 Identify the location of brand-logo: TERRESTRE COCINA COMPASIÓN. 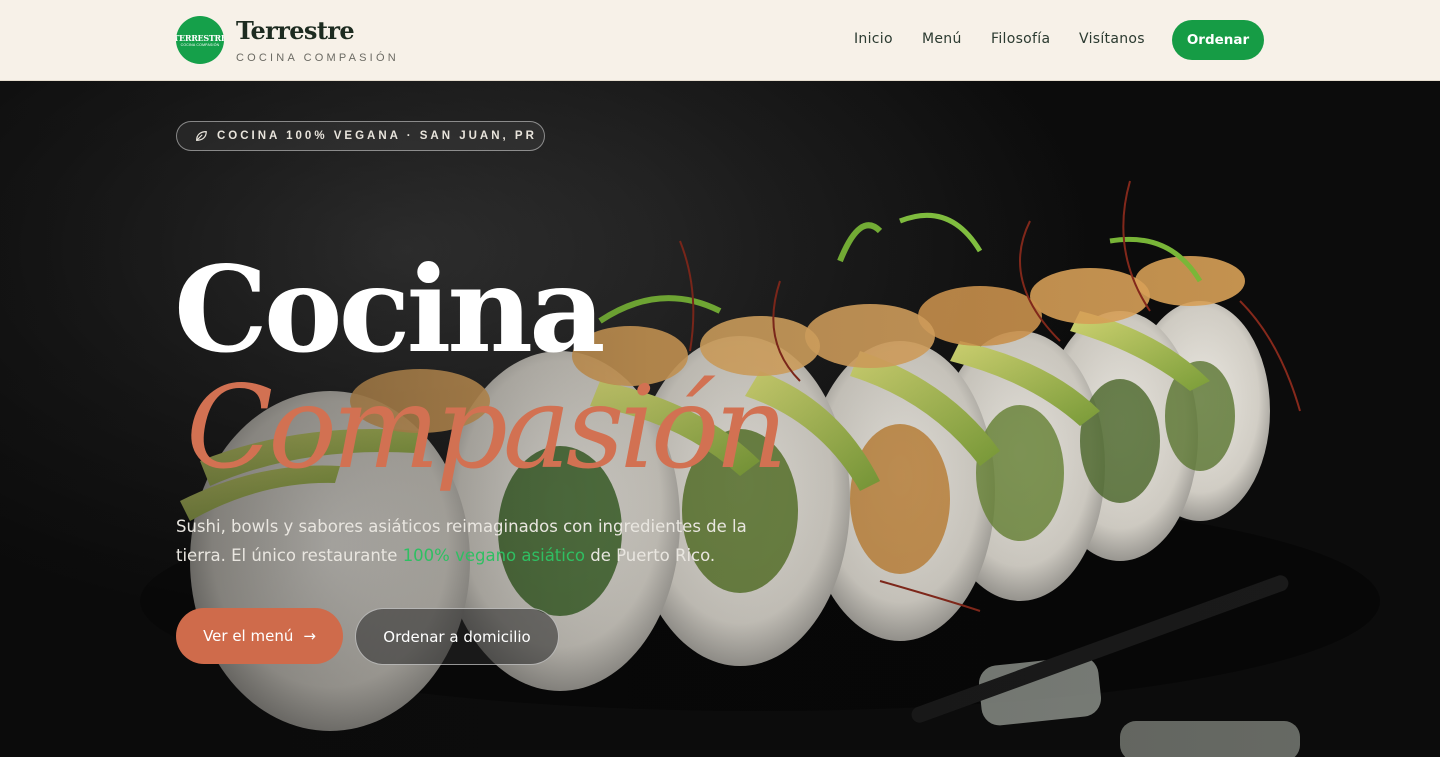
(200, 40).